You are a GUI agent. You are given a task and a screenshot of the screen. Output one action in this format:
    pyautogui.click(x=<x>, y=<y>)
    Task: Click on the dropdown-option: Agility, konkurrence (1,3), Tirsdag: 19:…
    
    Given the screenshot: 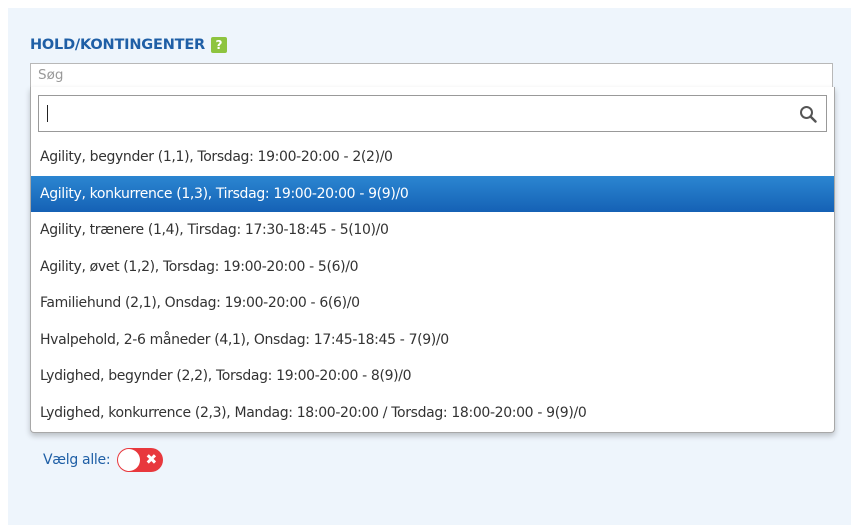 What is the action you would take?
    pyautogui.click(x=432, y=193)
    